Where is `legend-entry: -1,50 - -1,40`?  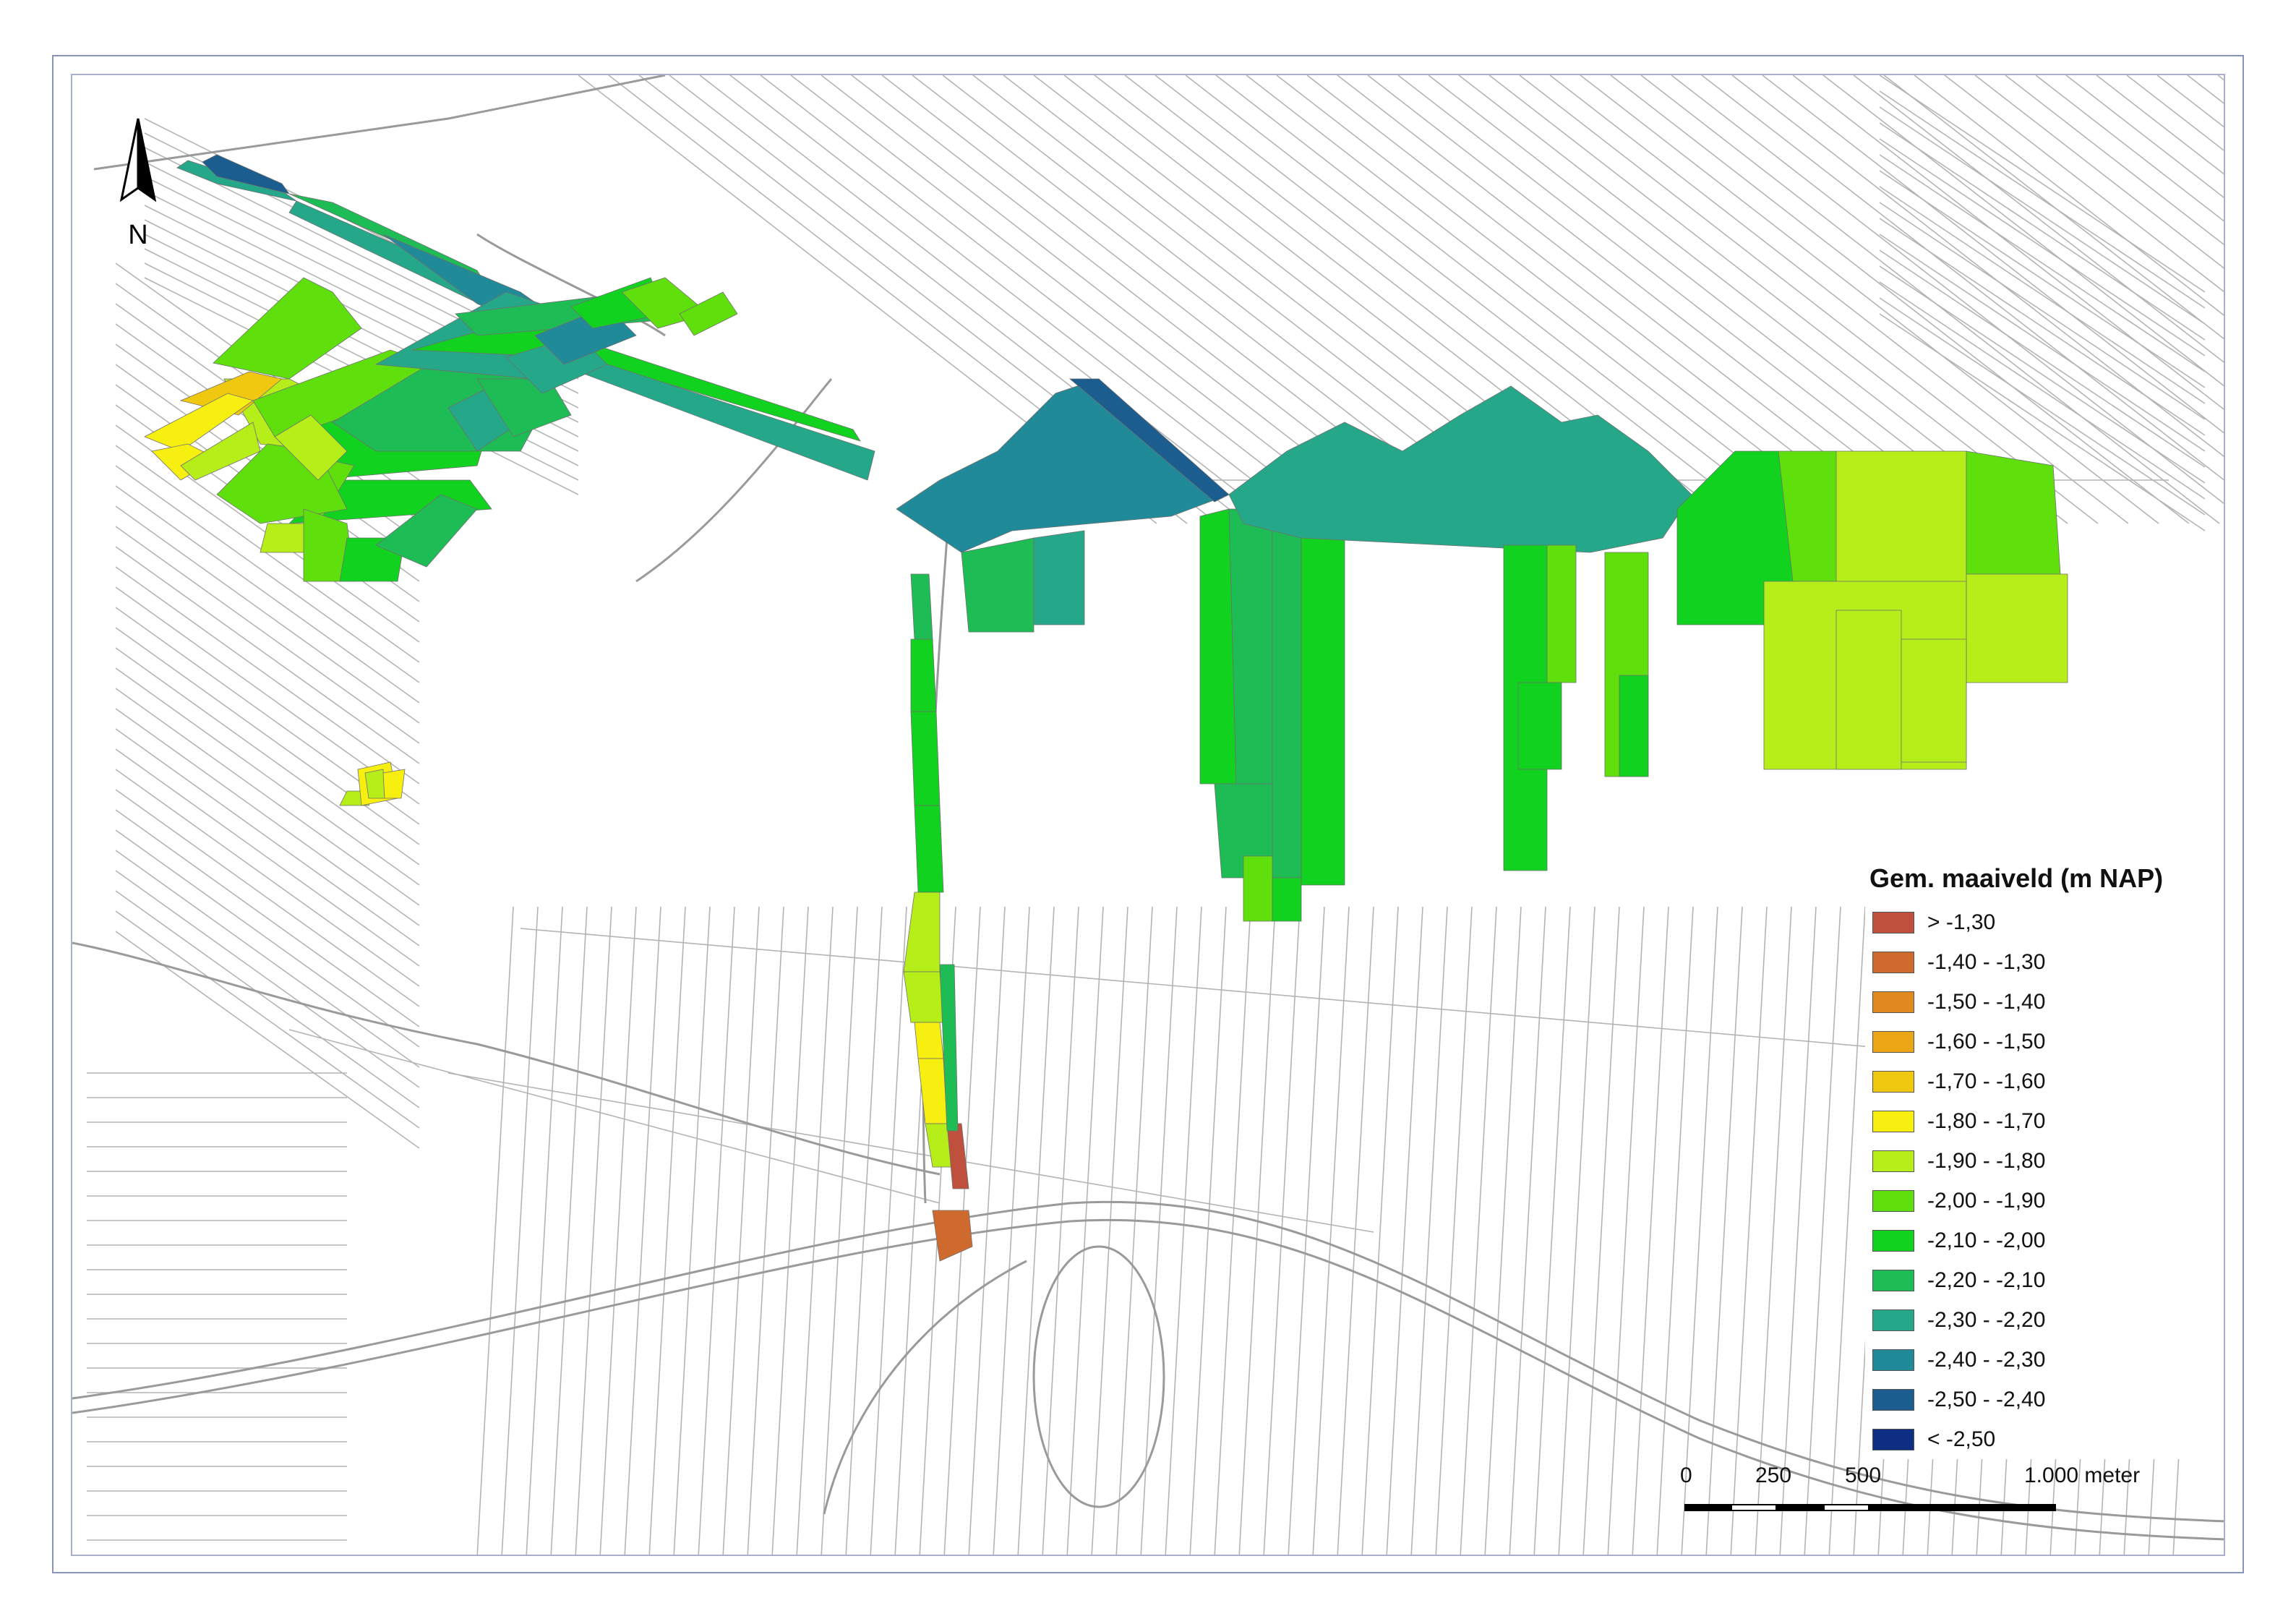 legend-entry: -1,50 - -1,40 is located at coordinates (2038, 1002).